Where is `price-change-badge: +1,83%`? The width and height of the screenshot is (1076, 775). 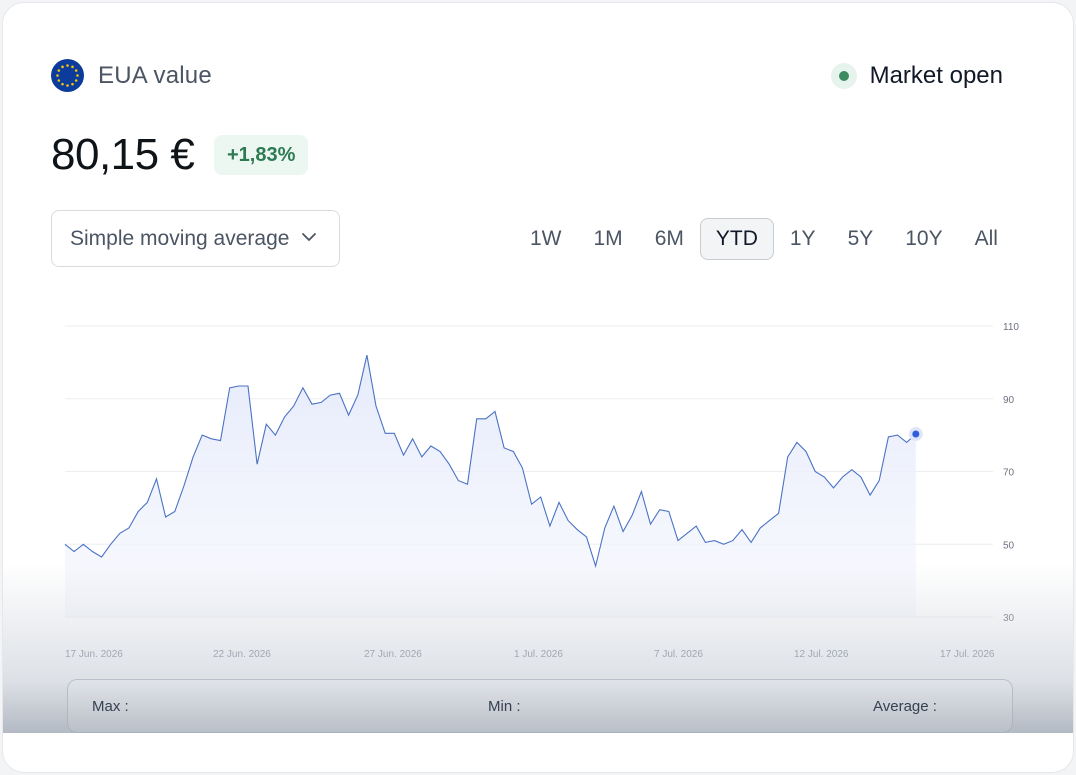
price-change-badge: +1,83% is located at coordinates (261, 155).